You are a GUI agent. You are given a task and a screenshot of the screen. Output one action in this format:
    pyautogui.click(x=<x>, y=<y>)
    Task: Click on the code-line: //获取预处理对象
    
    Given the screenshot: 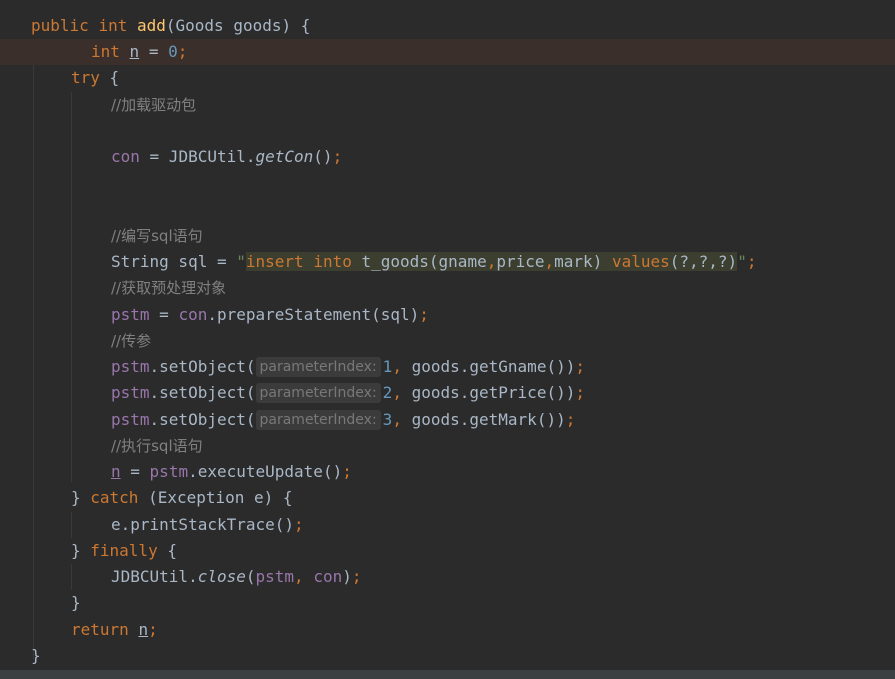 What is the action you would take?
    pyautogui.click(x=447, y=288)
    